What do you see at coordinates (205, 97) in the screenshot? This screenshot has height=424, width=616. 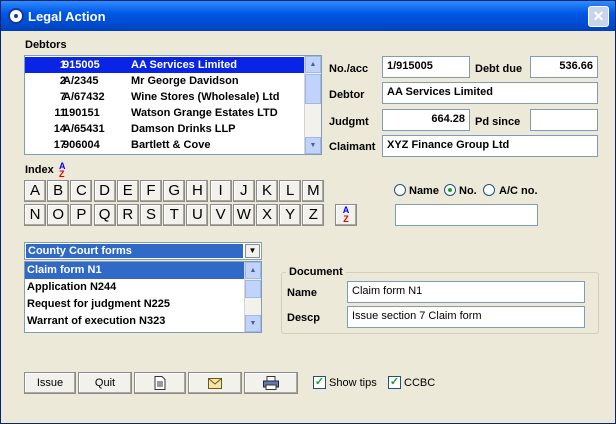 I see `debtor-name: Wine Stores (Wholesale) Ltd` at bounding box center [205, 97].